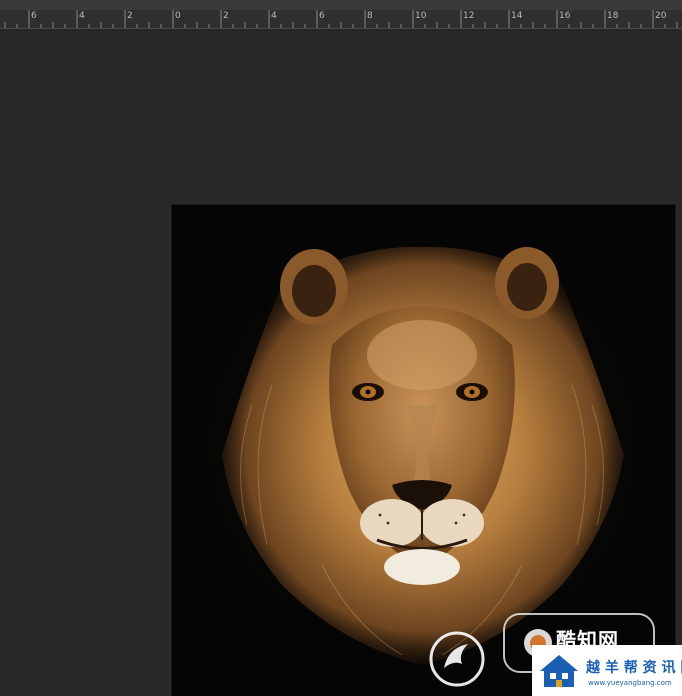 This screenshot has width=682, height=696. I want to click on ruler-label: 10, so click(421, 16).